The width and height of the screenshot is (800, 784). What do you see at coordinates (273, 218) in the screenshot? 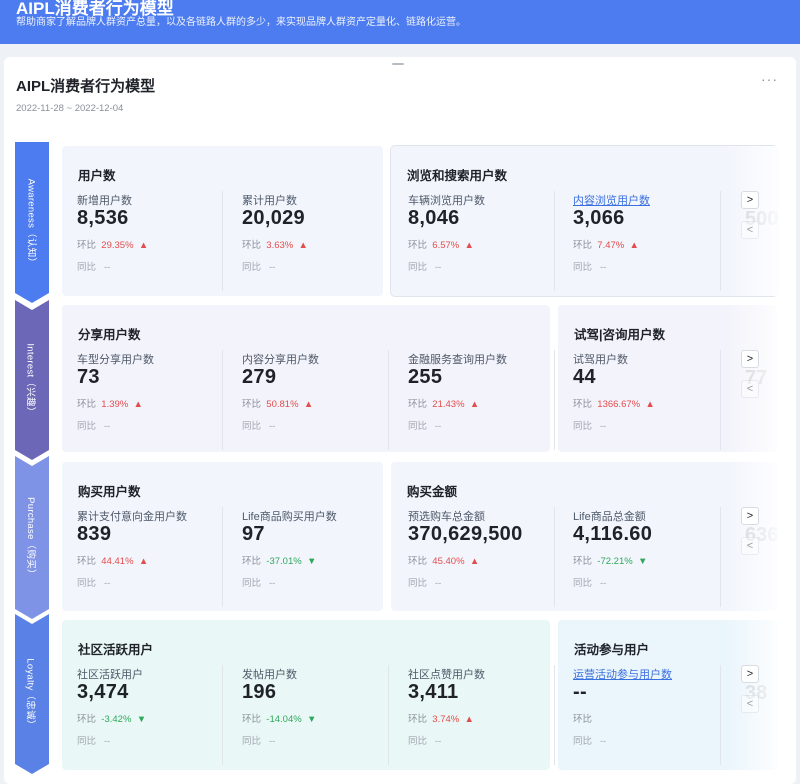
I see `metric-value: 20,029` at bounding box center [273, 218].